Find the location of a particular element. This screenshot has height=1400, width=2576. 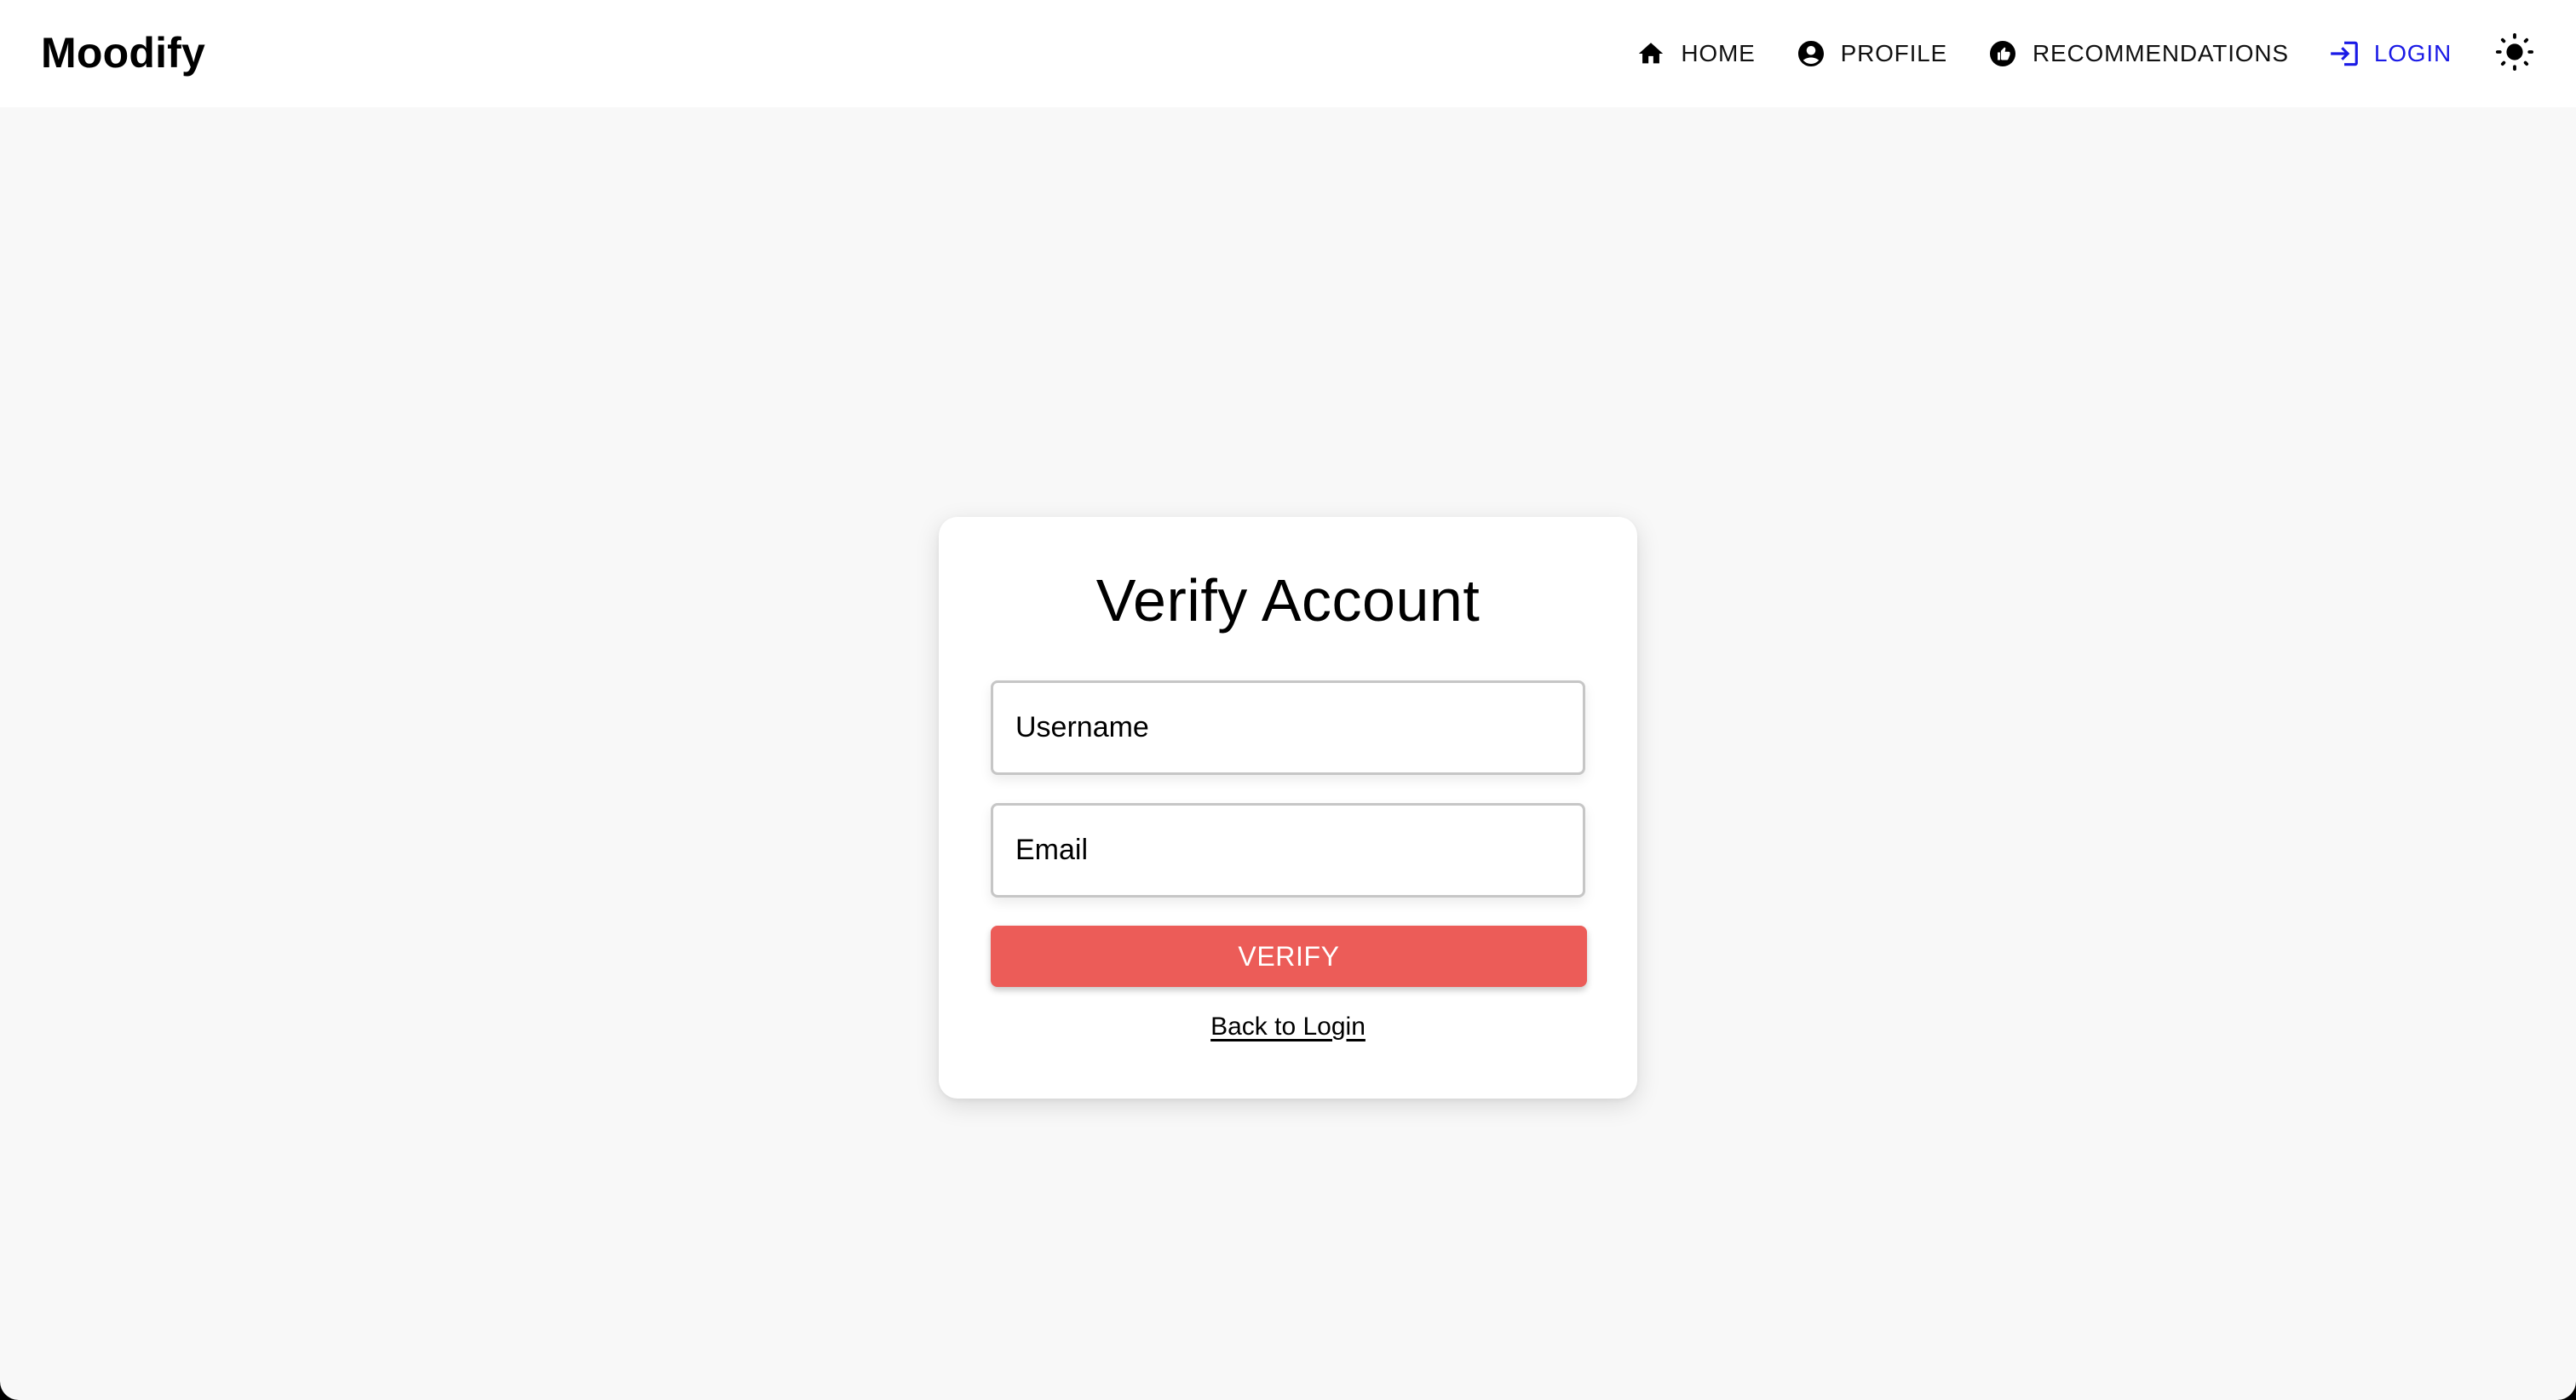

page-title: Verify Account is located at coordinates (1288, 600).